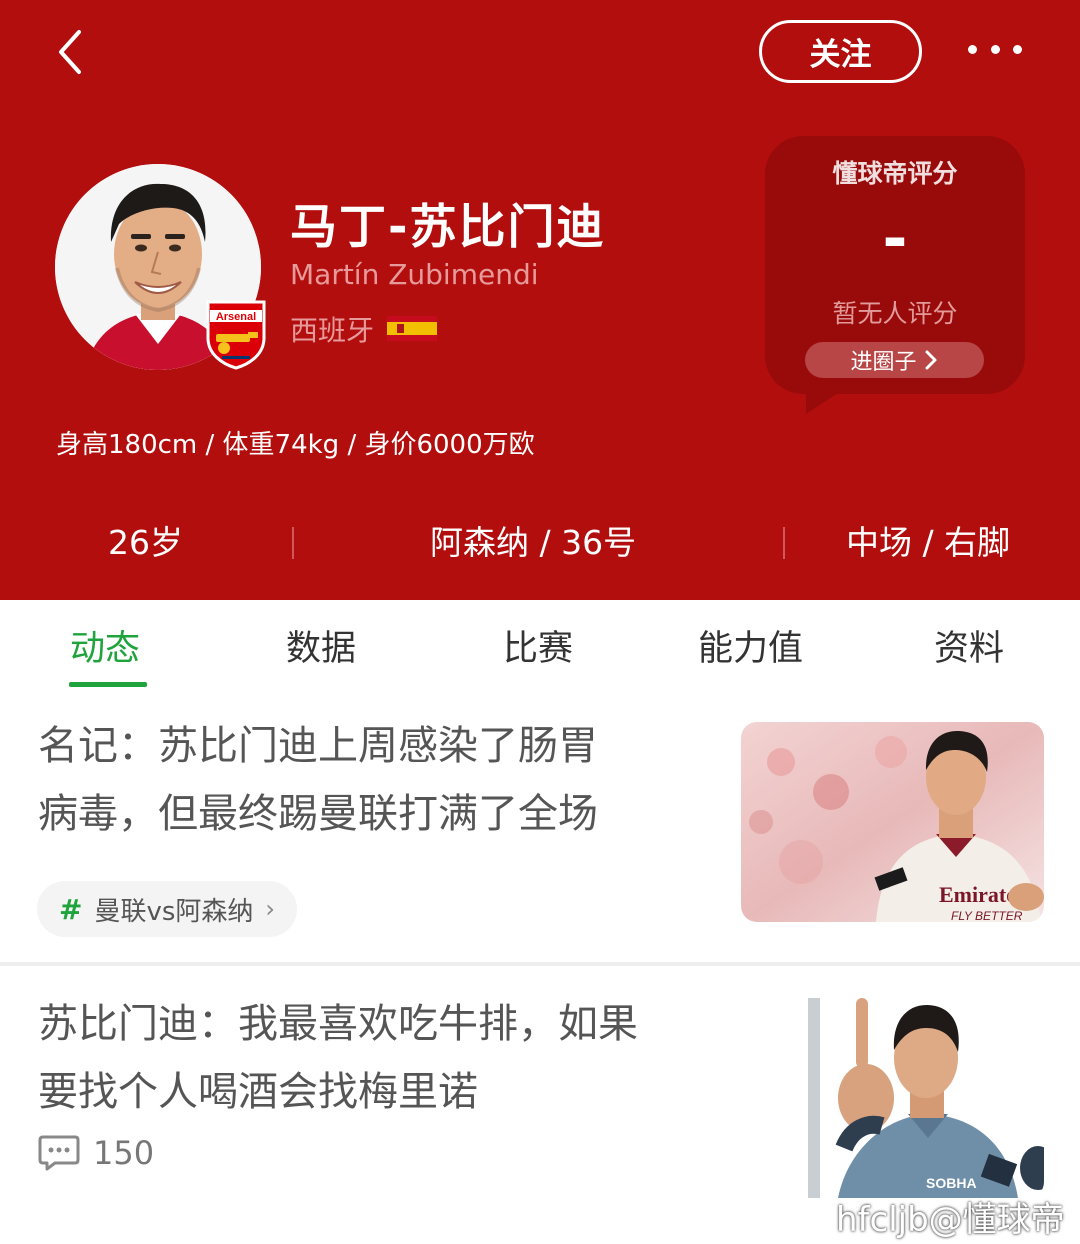  I want to click on comment-count-value: 150, so click(124, 1153).